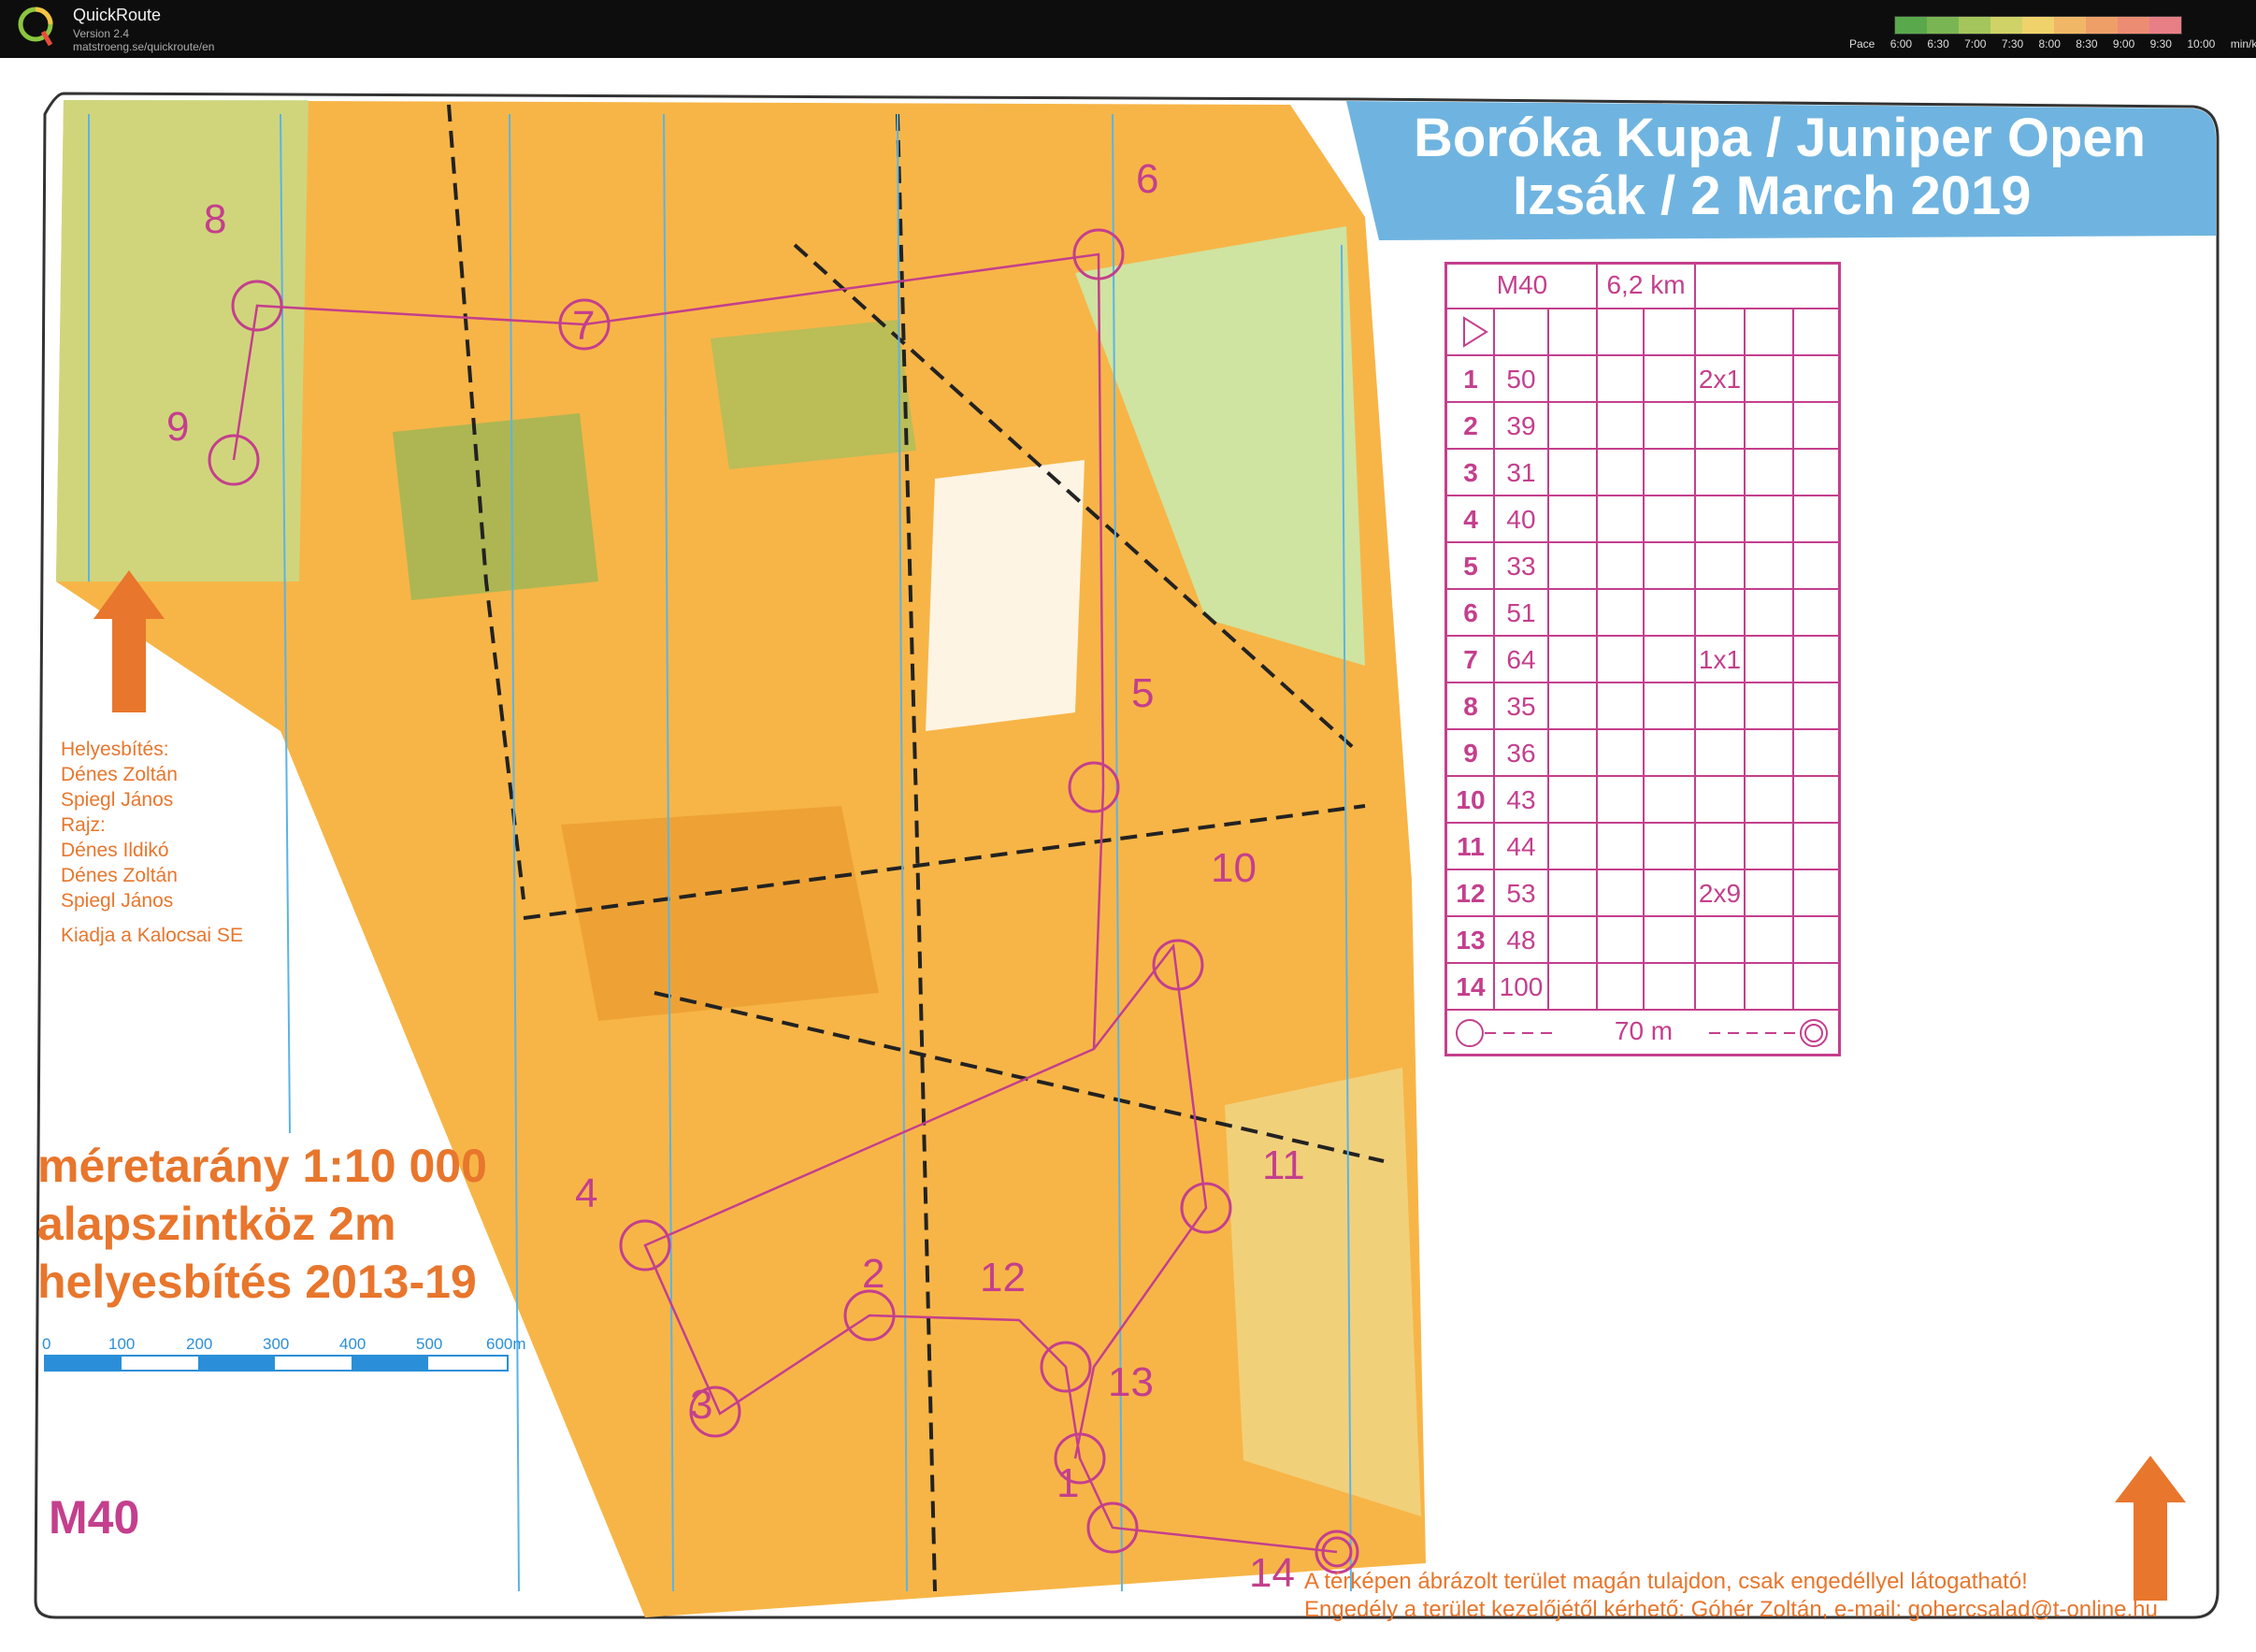  I want to click on cd-control-code: 43, so click(1521, 800).